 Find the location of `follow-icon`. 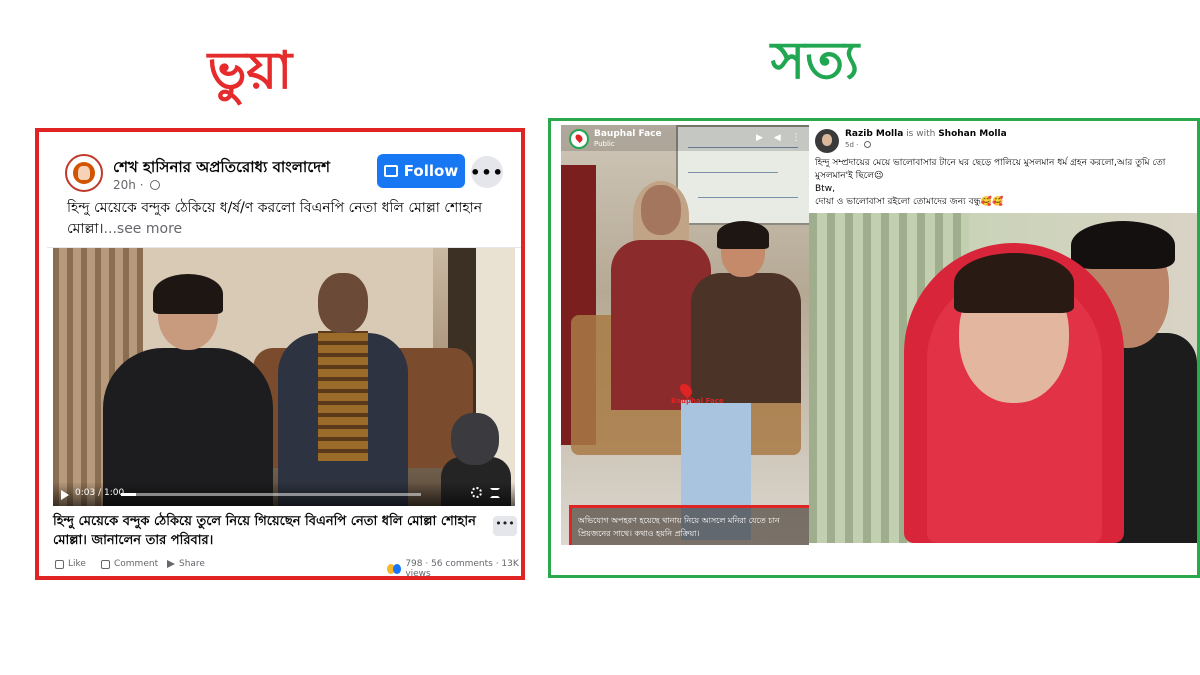

follow-icon is located at coordinates (390, 171).